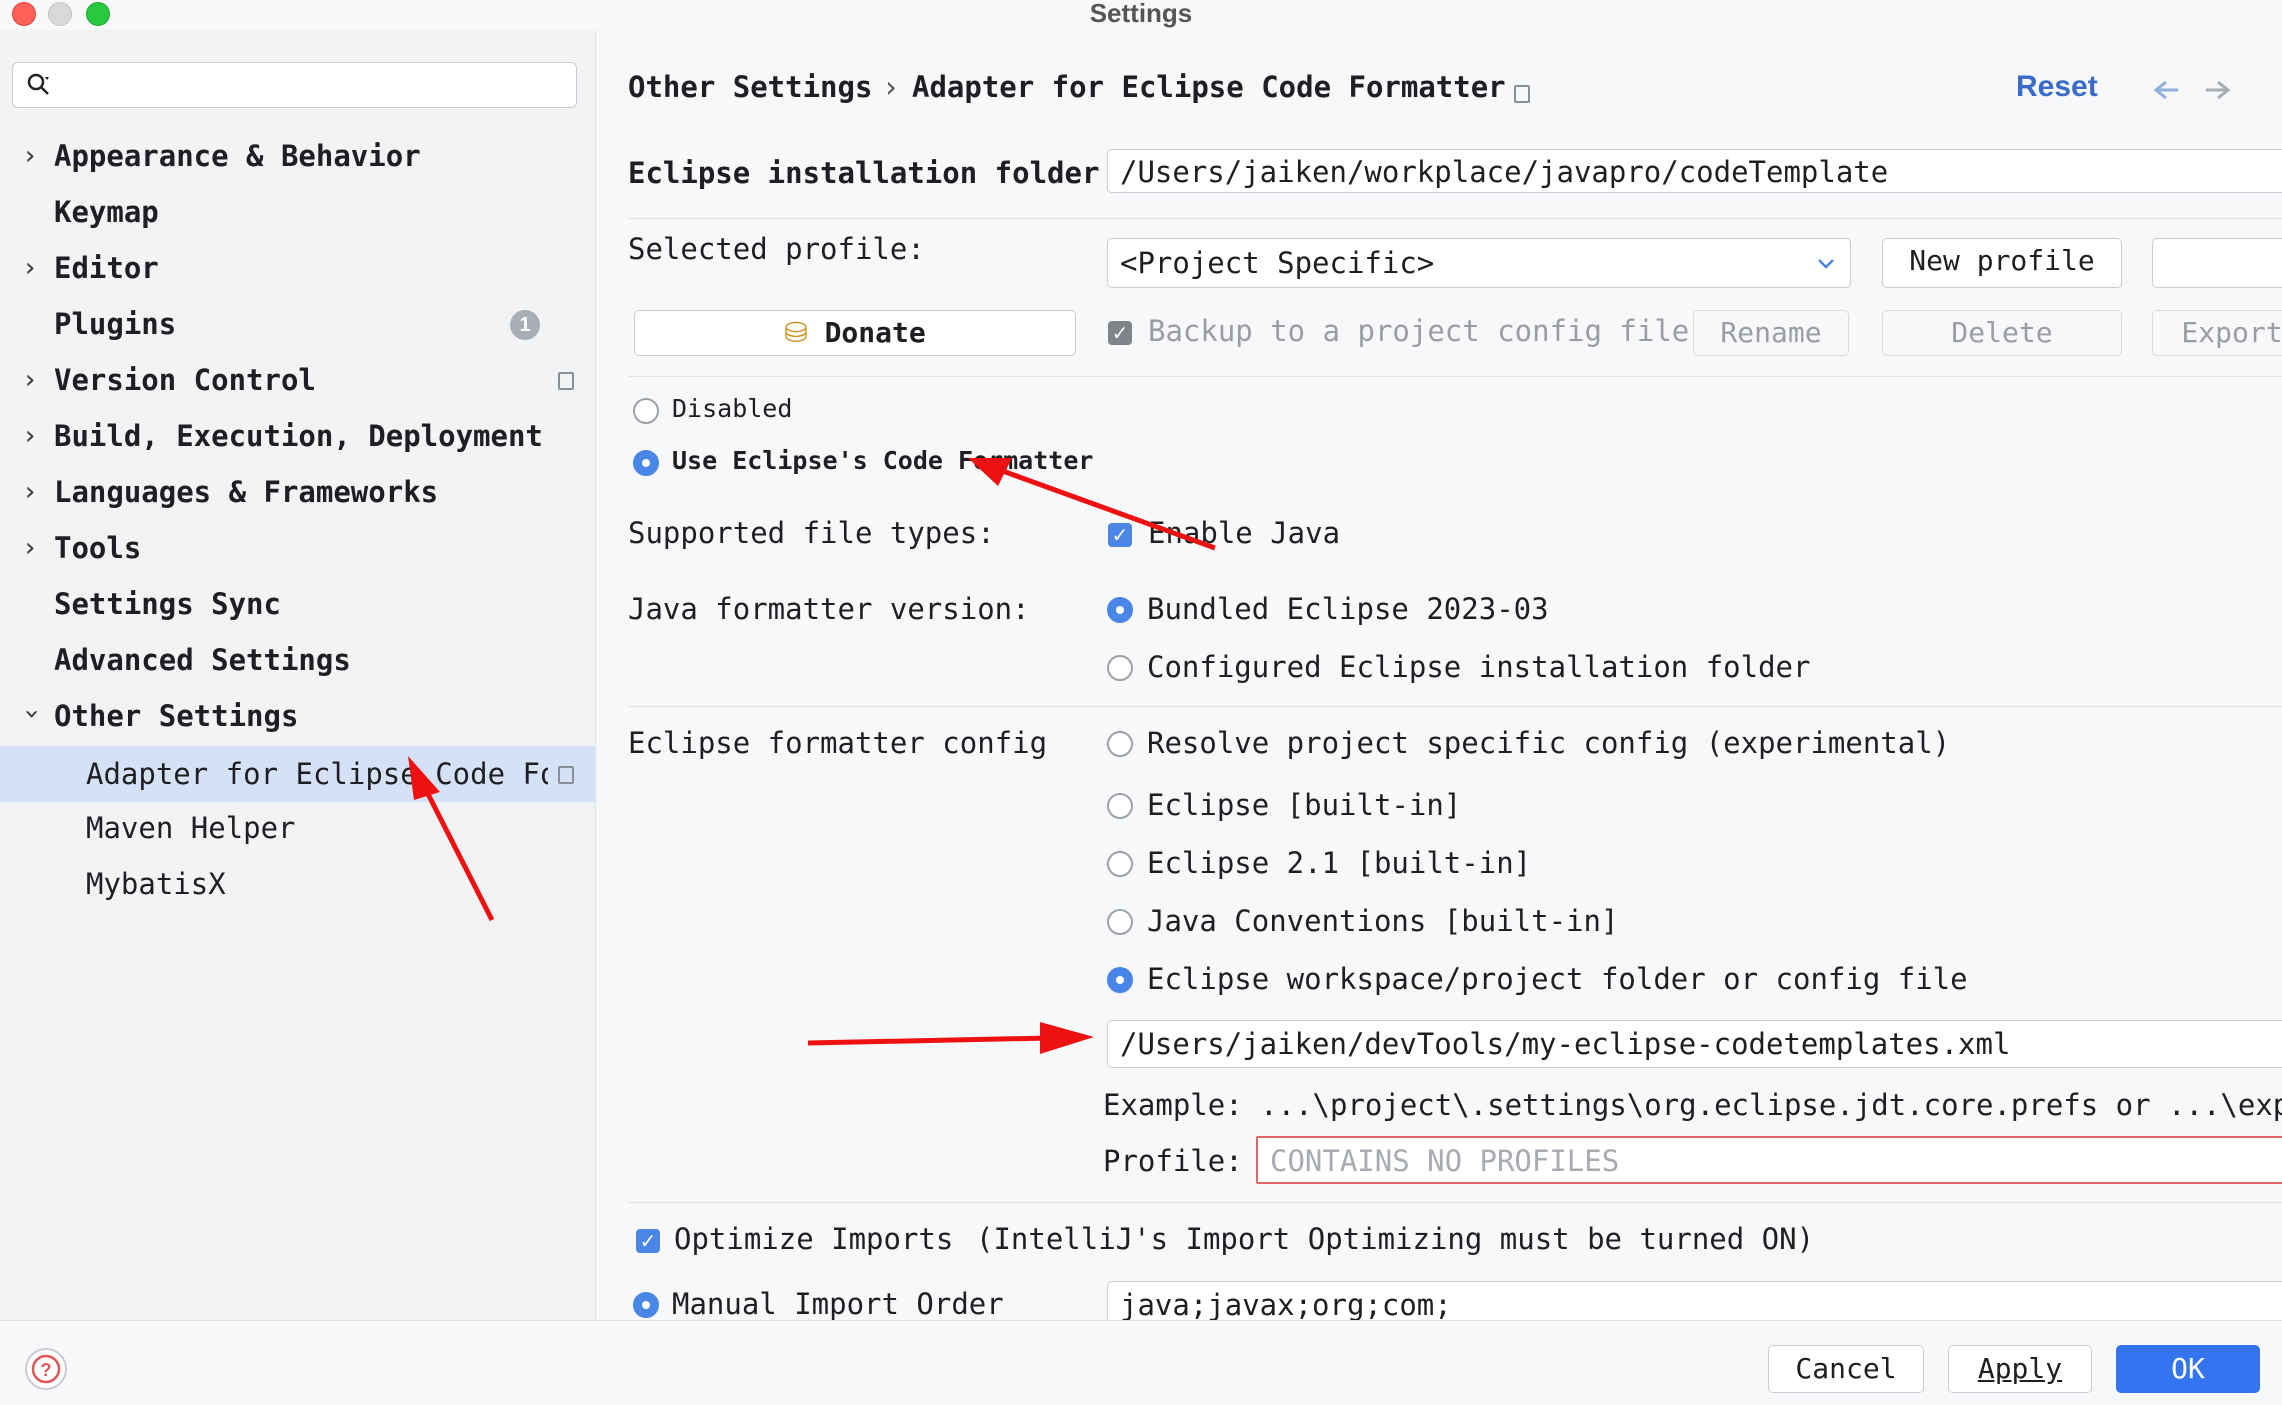 The height and width of the screenshot is (1405, 2282). Describe the element at coordinates (838, 743) in the screenshot. I see `config-label: Eclipse formatter config` at that location.